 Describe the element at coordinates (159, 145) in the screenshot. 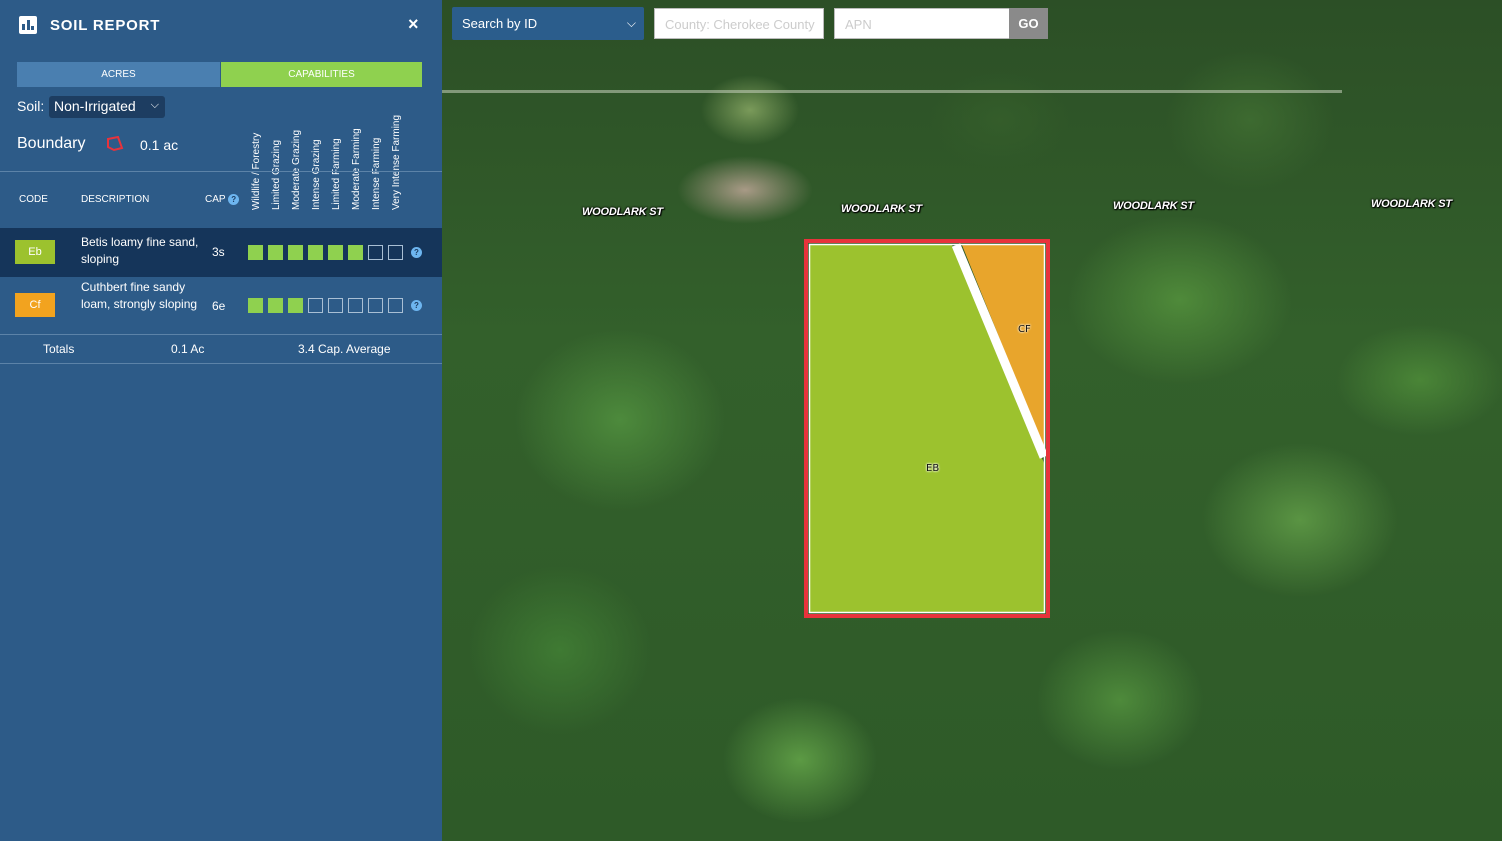

I see `boundary-acres: 0.1 ac` at that location.